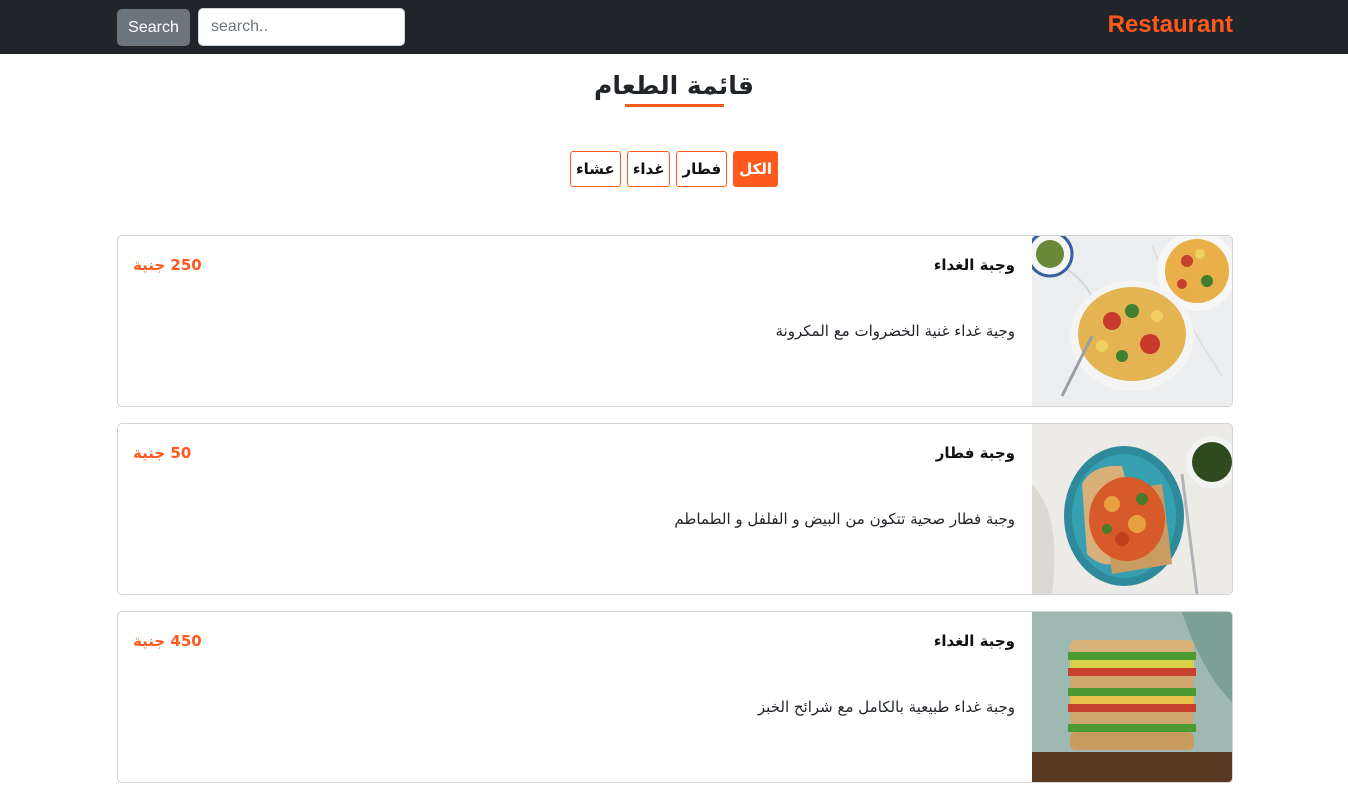  What do you see at coordinates (1170, 25) in the screenshot?
I see `brand-logo-link: Restaurant` at bounding box center [1170, 25].